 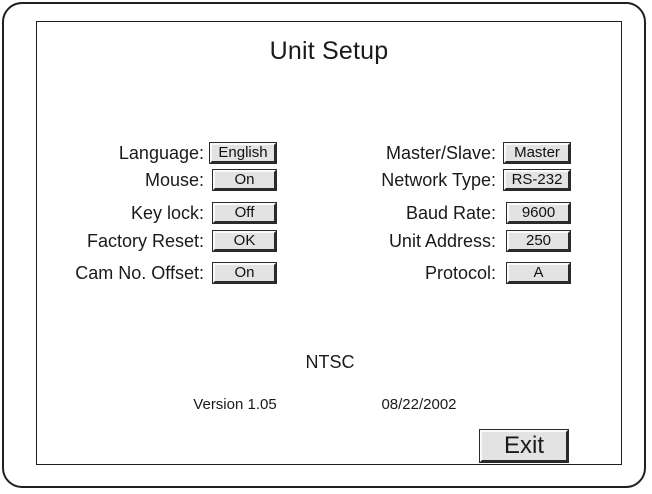 What do you see at coordinates (537, 153) in the screenshot?
I see `master-slave-button: Master` at bounding box center [537, 153].